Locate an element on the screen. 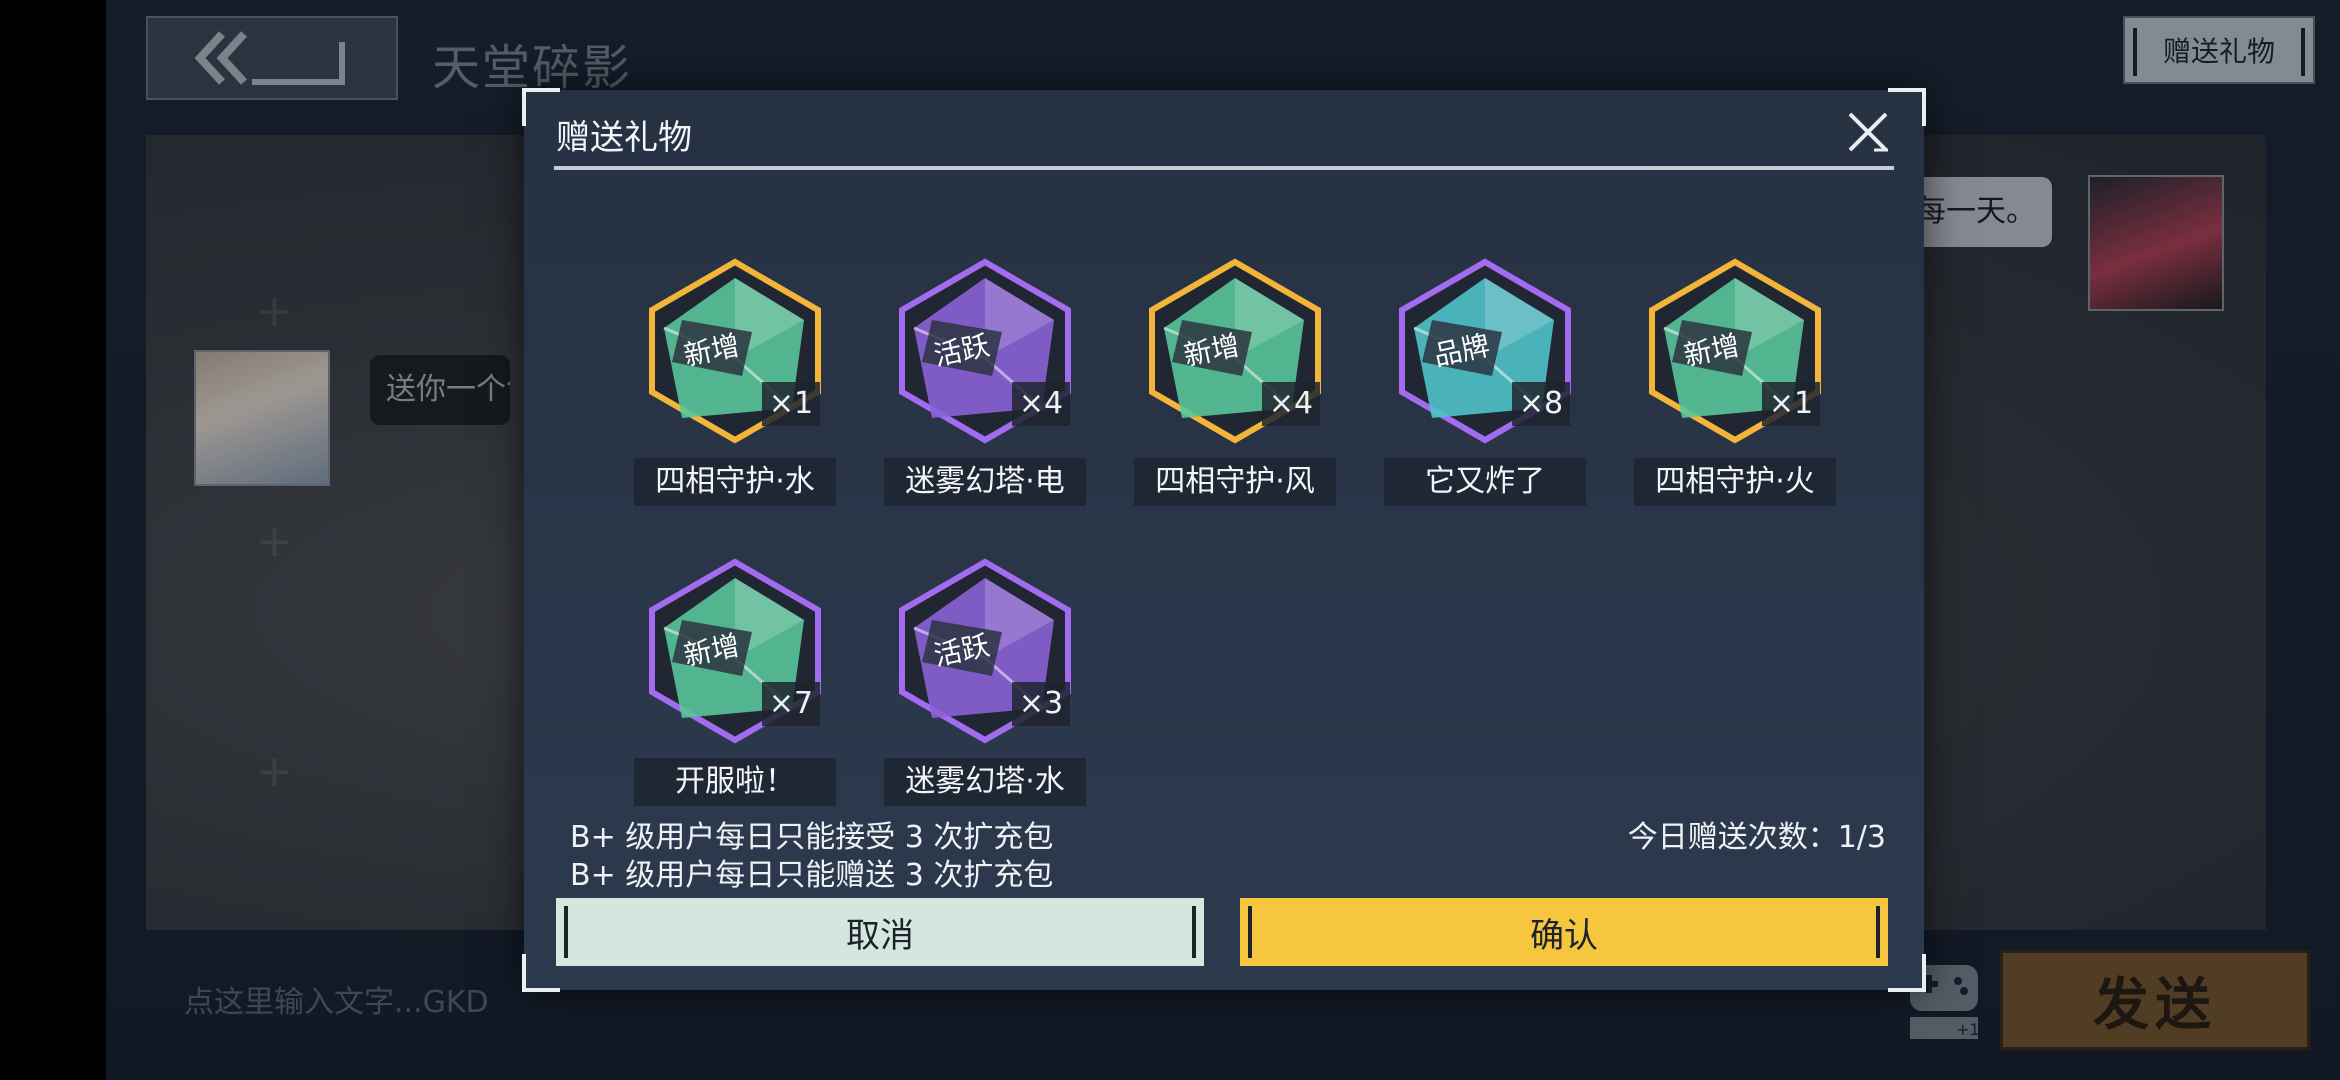 This screenshot has height=1080, width=2340. gift-count: ×7 is located at coordinates (791, 704).